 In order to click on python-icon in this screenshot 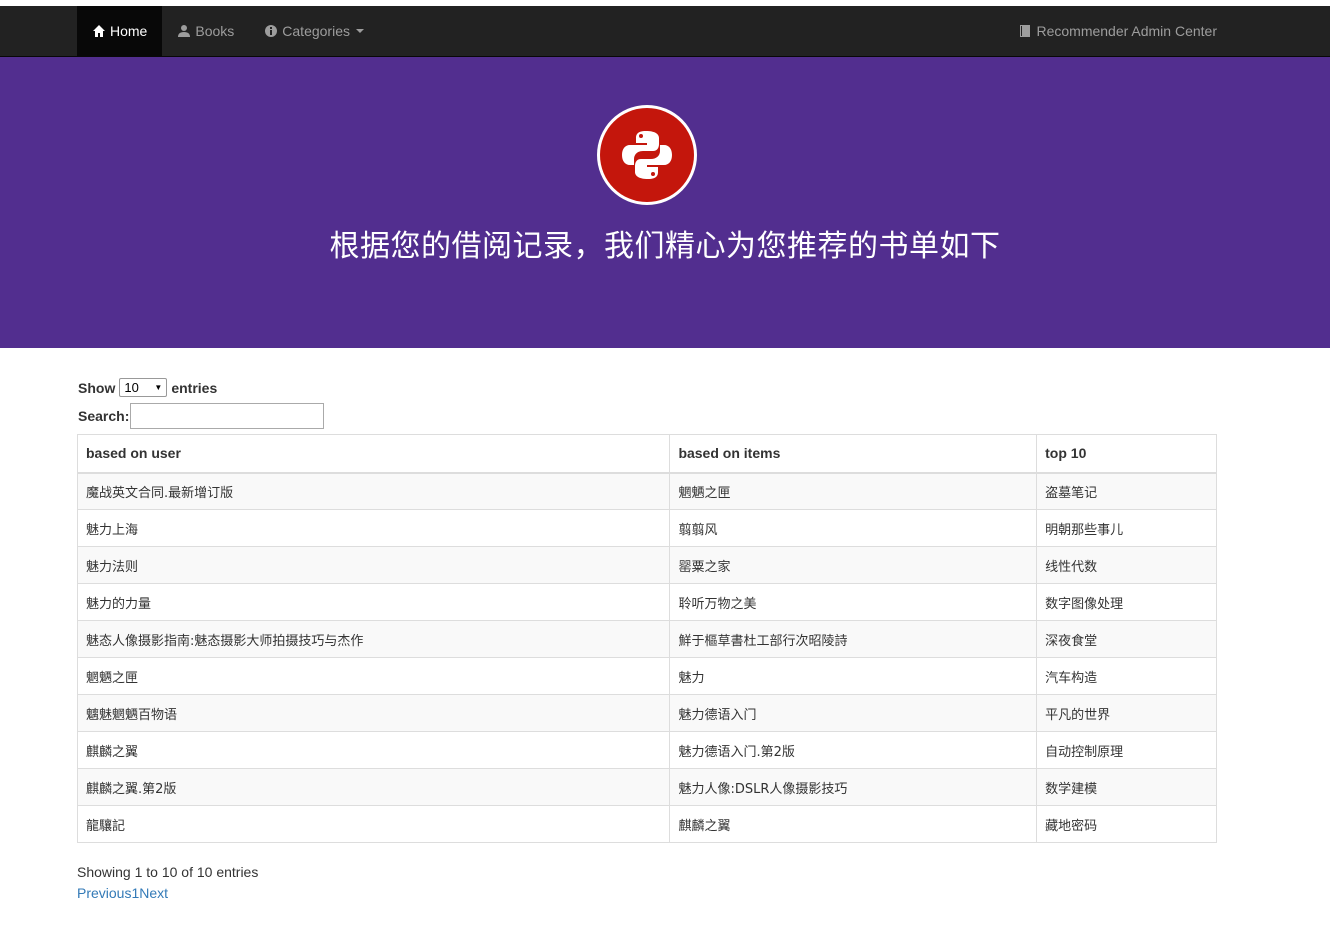, I will do `click(647, 155)`.